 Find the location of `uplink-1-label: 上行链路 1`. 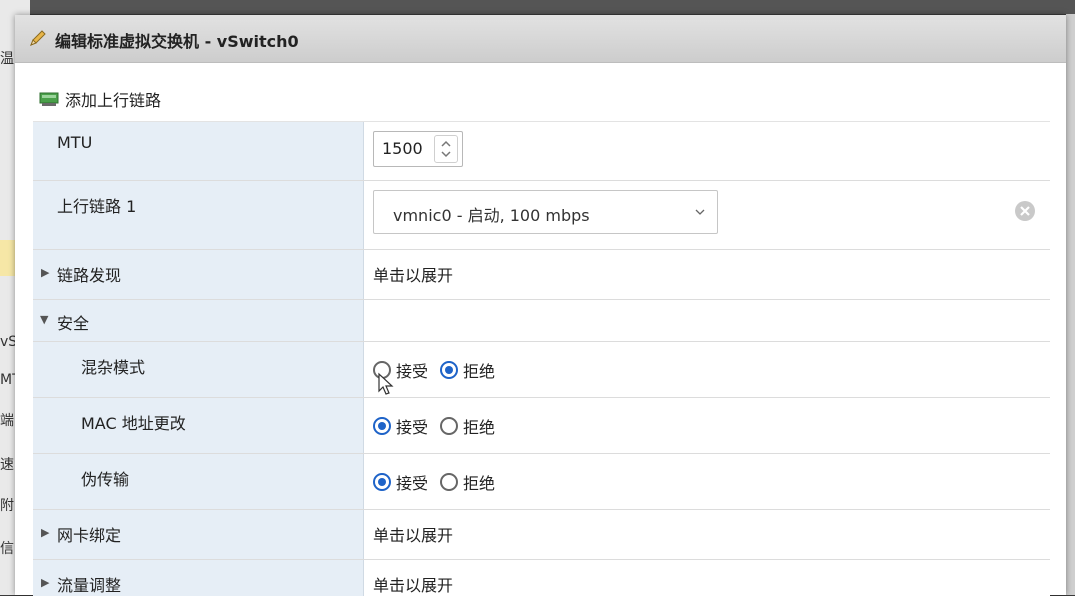

uplink-1-label: 上行链路 1 is located at coordinates (97, 206).